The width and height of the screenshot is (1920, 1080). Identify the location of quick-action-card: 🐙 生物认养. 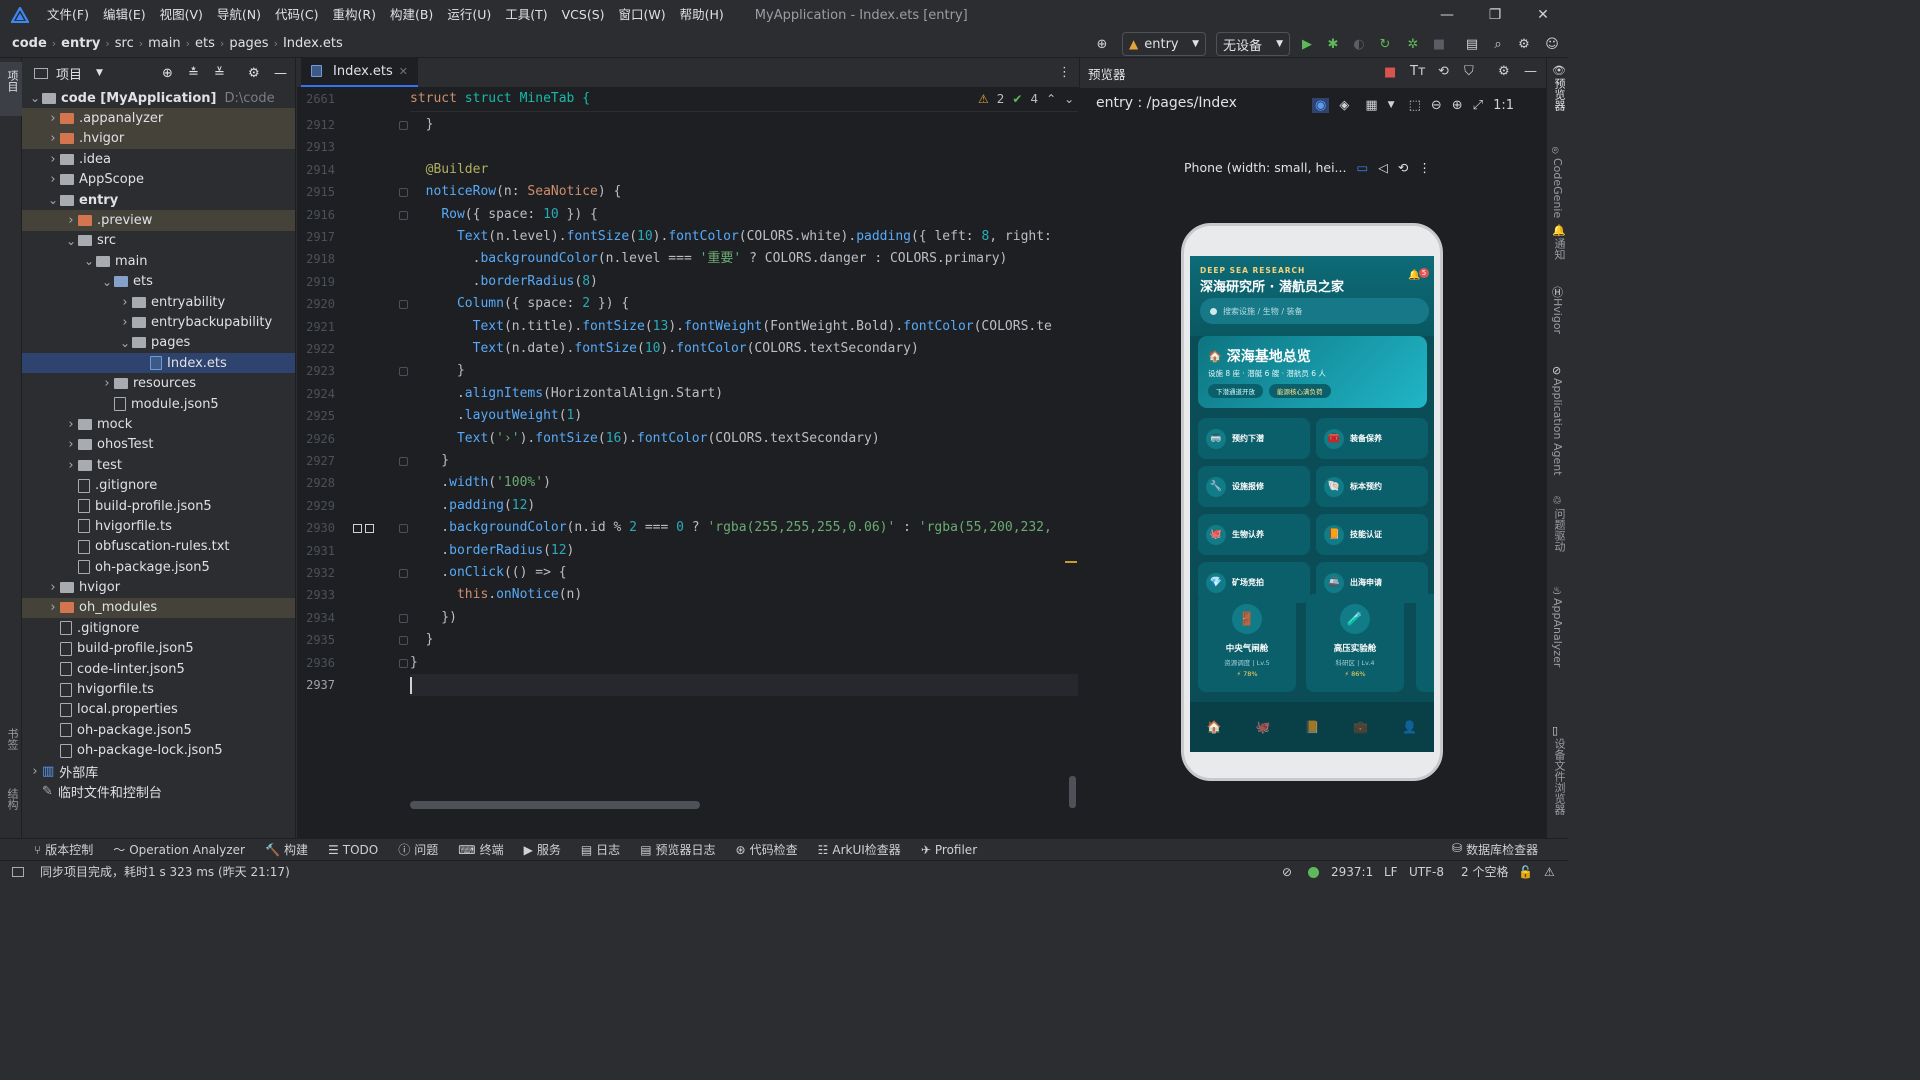
(1254, 534).